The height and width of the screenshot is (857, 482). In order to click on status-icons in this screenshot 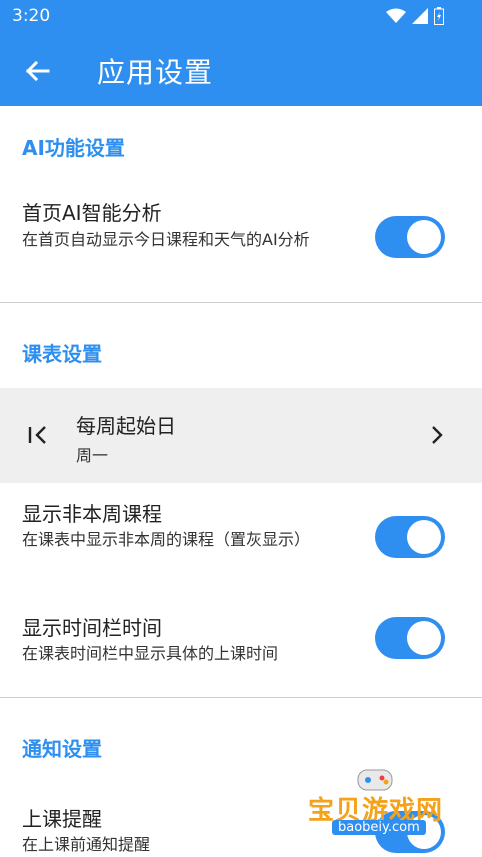, I will do `click(415, 16)`.